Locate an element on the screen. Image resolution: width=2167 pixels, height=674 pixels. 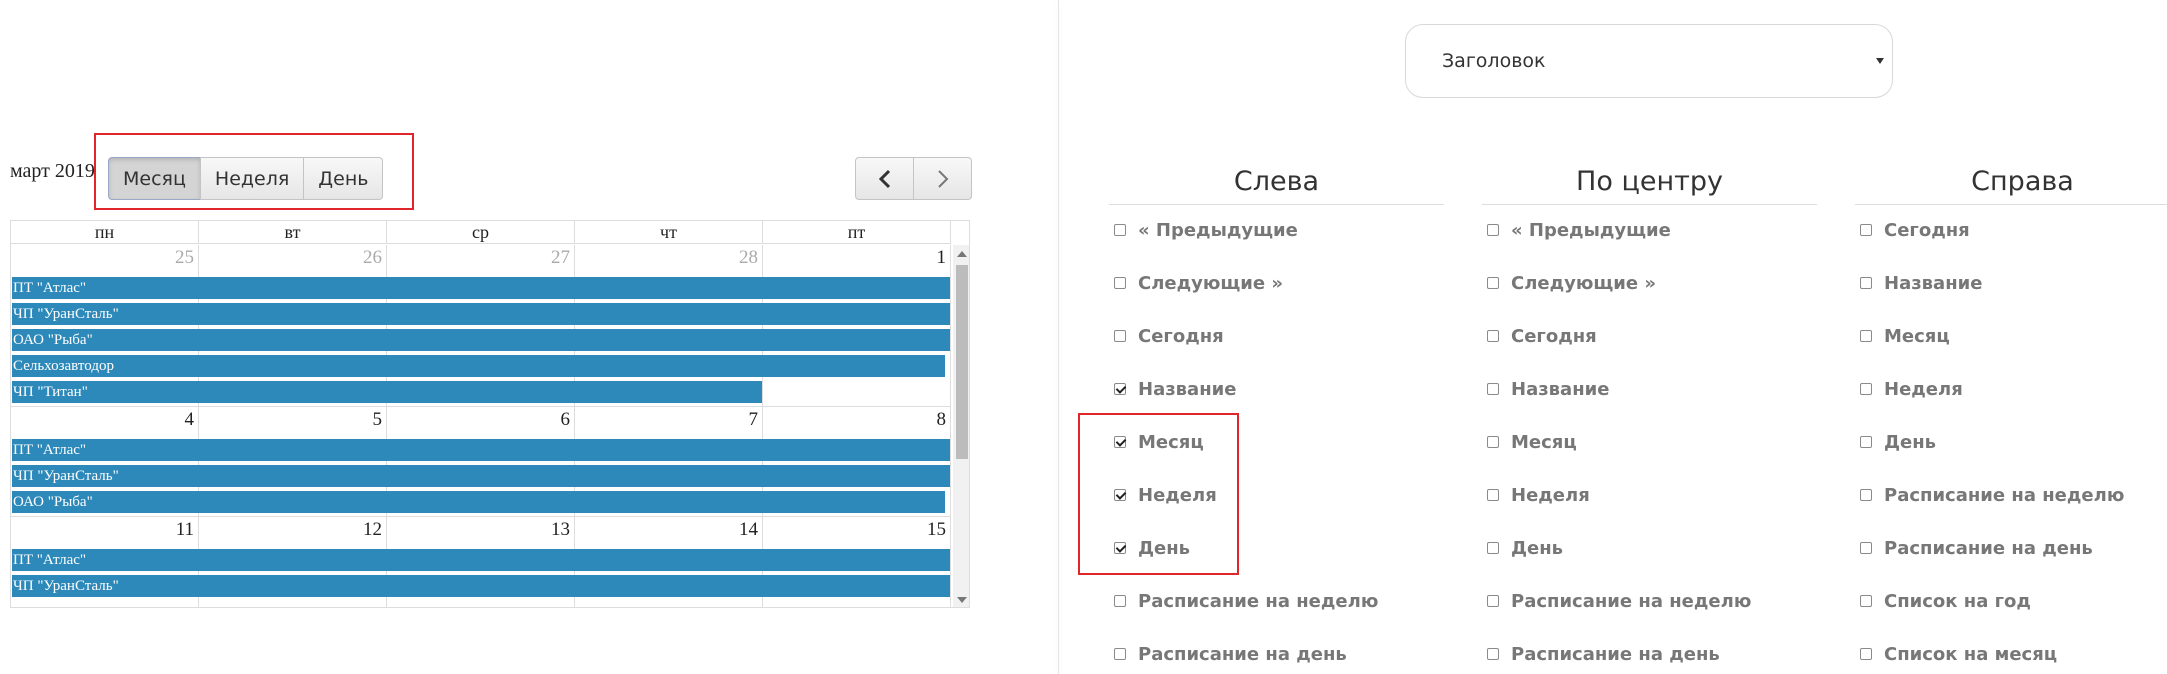
calendar-week-row: 11 12 13 14 15 ПТ "Атлас" ЧП "УранСталь" is located at coordinates (481, 562).